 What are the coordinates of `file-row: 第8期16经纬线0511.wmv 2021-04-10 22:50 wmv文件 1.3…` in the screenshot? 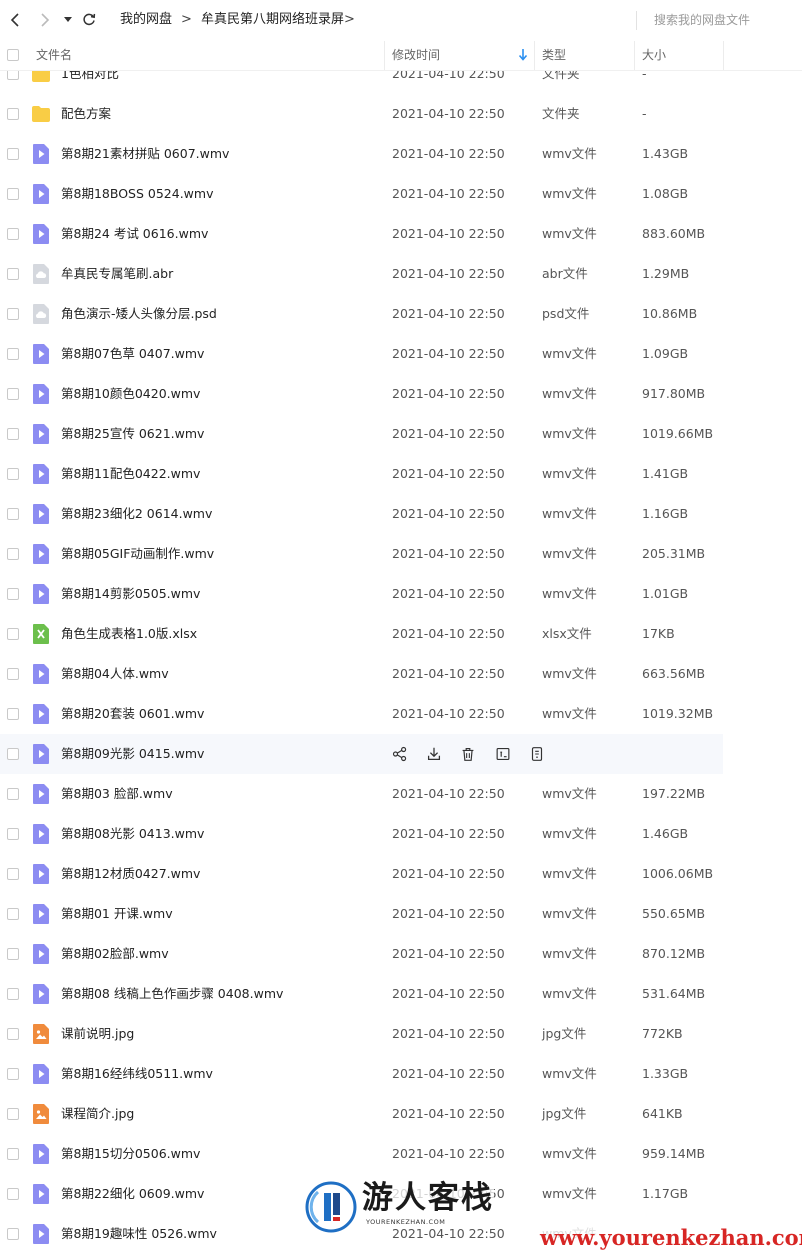 It's located at (361, 1074).